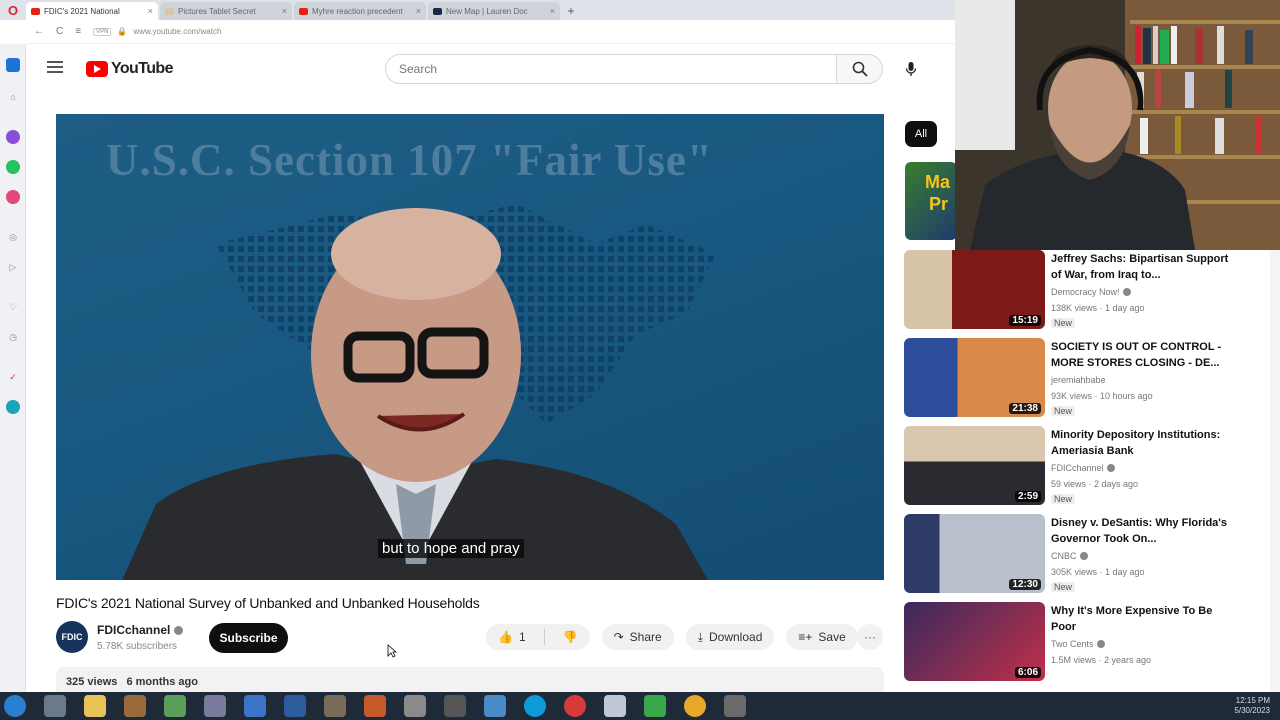 Image resolution: width=1280 pixels, height=720 pixels. I want to click on browser-tab-newmap: New Map | Lauren Doc ×, so click(494, 11).